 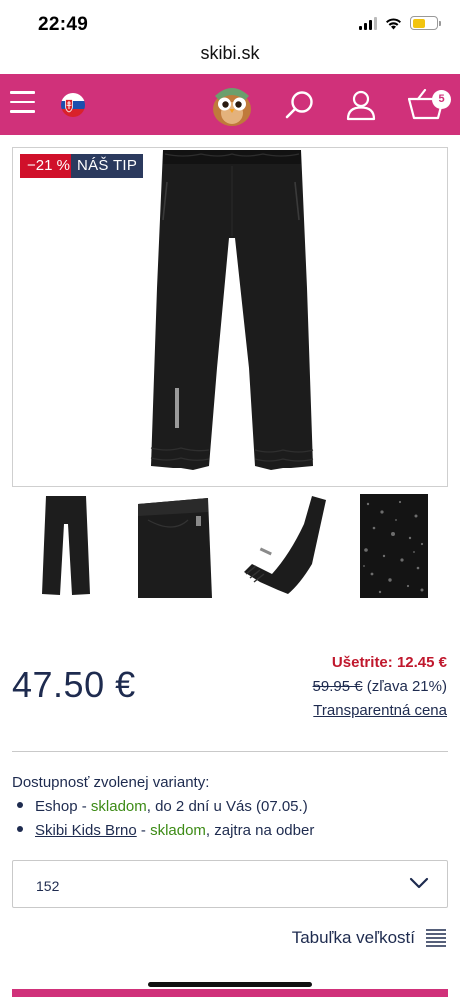 I want to click on product-price: 47.50 €, so click(x=74, y=684).